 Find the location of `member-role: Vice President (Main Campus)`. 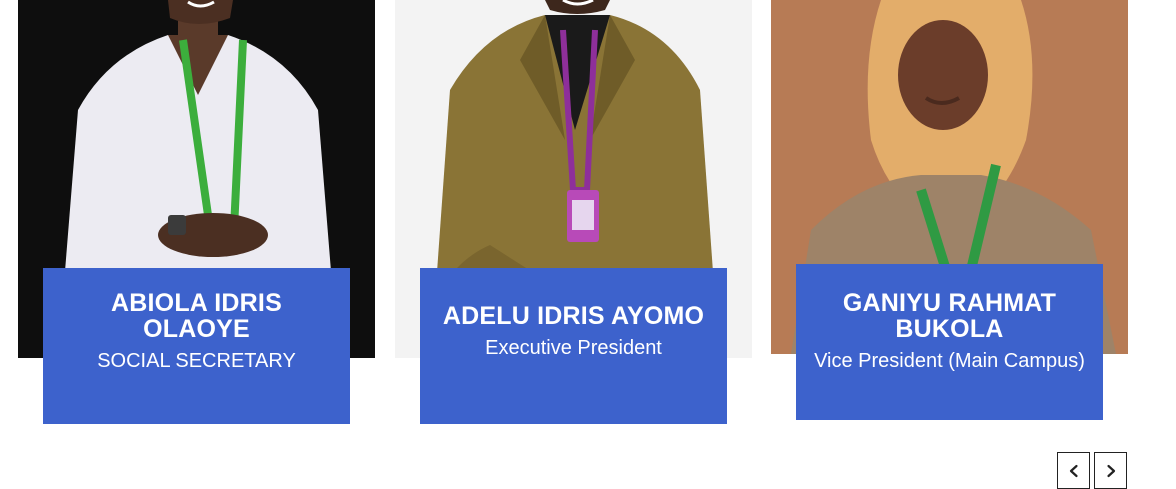

member-role: Vice President (Main Campus) is located at coordinates (949, 361).